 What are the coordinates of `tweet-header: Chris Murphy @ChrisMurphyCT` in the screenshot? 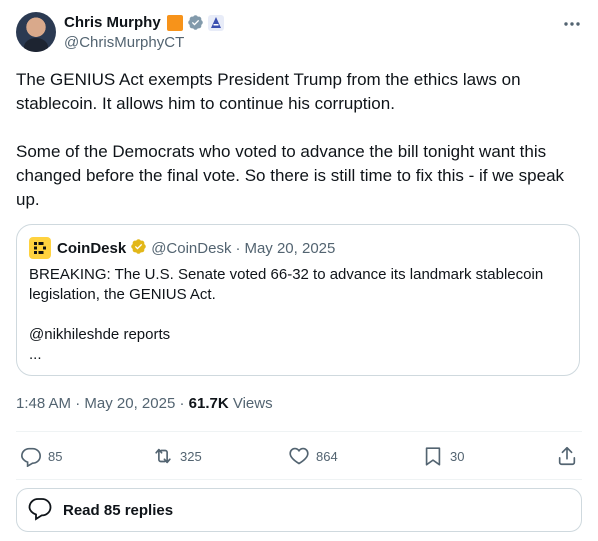 It's located at (299, 34).